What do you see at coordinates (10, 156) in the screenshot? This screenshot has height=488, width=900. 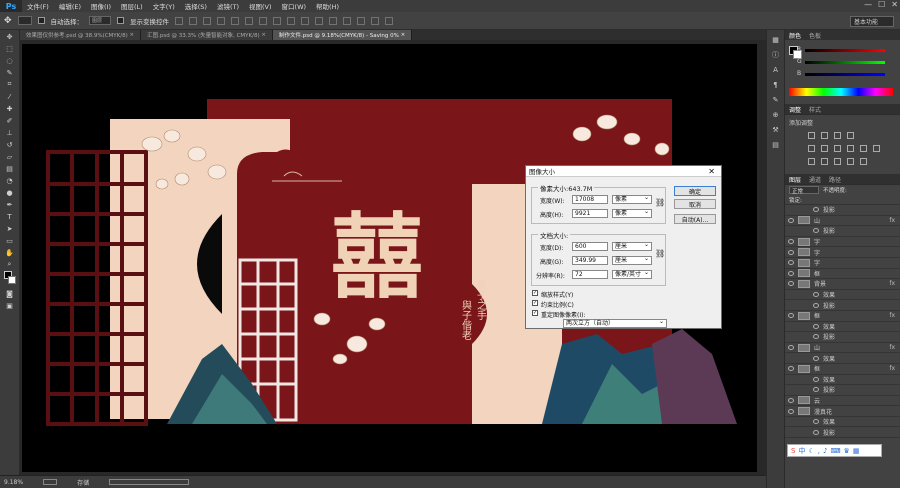 I see `eraser-tool-icon: ▱` at bounding box center [10, 156].